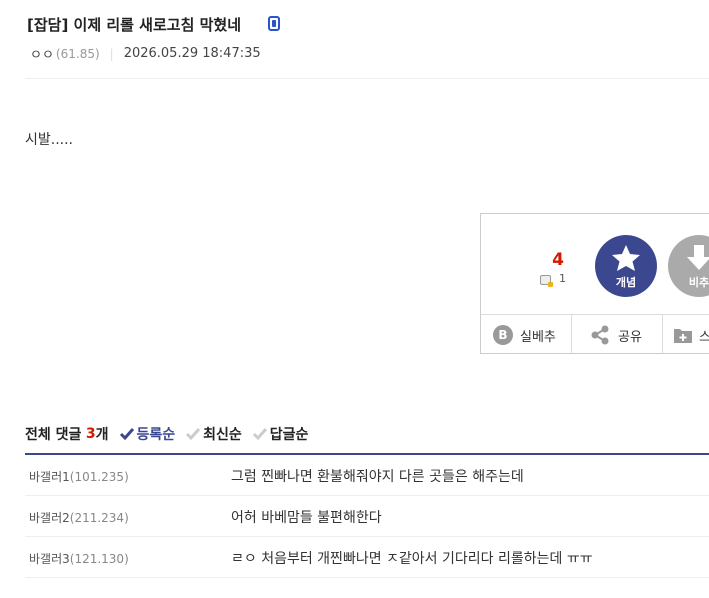  I want to click on comment-writer: 바갤러1(101.235), so click(79, 476).